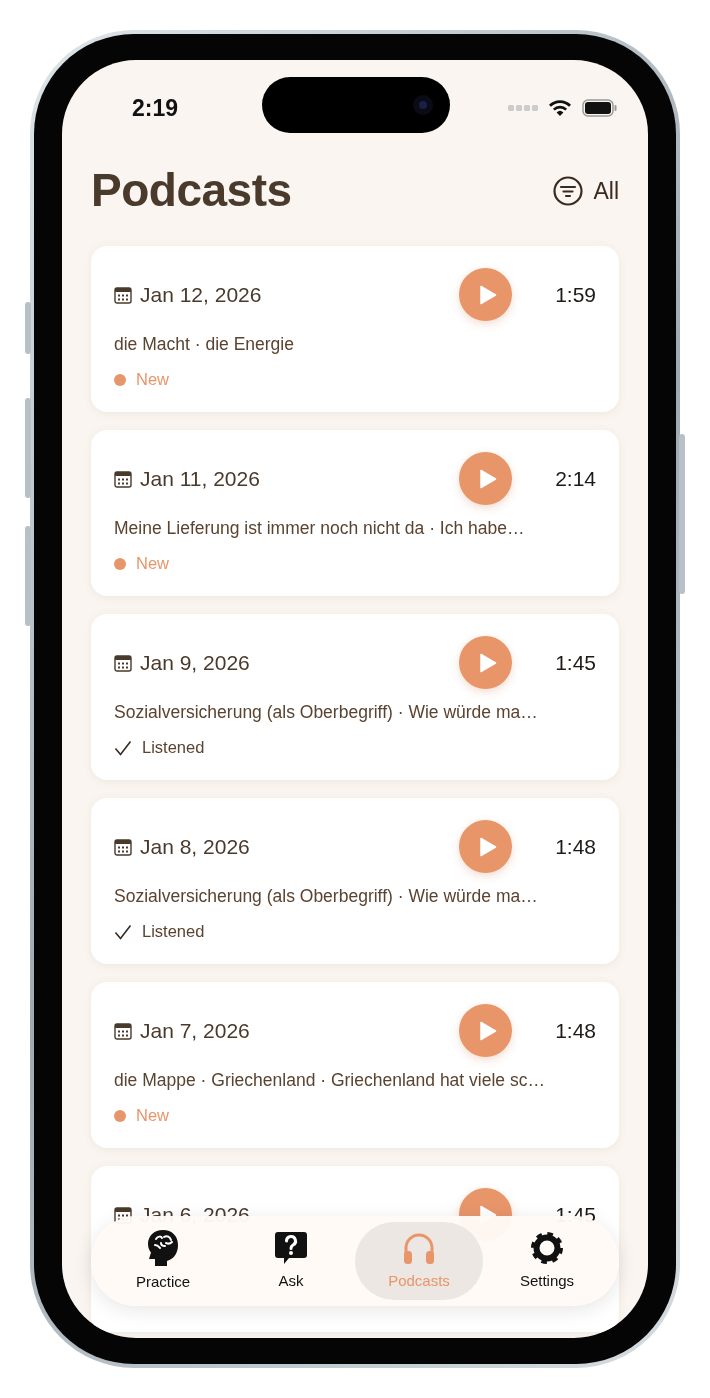  I want to click on wifi-icon, so click(560, 108).